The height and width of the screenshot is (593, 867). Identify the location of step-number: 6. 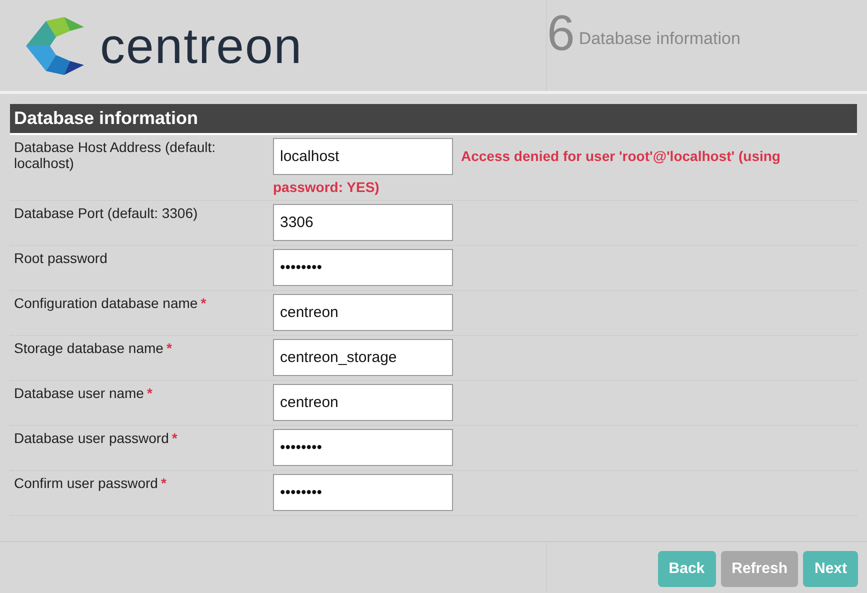
(561, 33).